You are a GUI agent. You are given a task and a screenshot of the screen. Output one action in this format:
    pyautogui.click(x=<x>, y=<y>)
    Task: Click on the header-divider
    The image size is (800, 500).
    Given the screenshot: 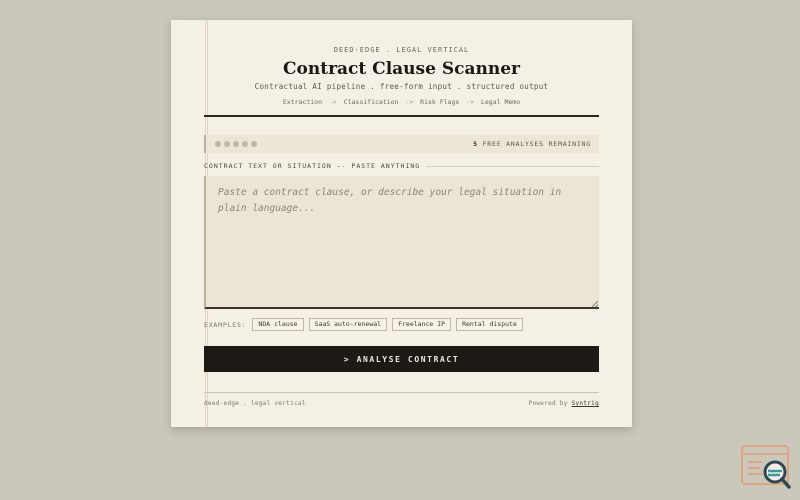 What is the action you would take?
    pyautogui.click(x=401, y=116)
    